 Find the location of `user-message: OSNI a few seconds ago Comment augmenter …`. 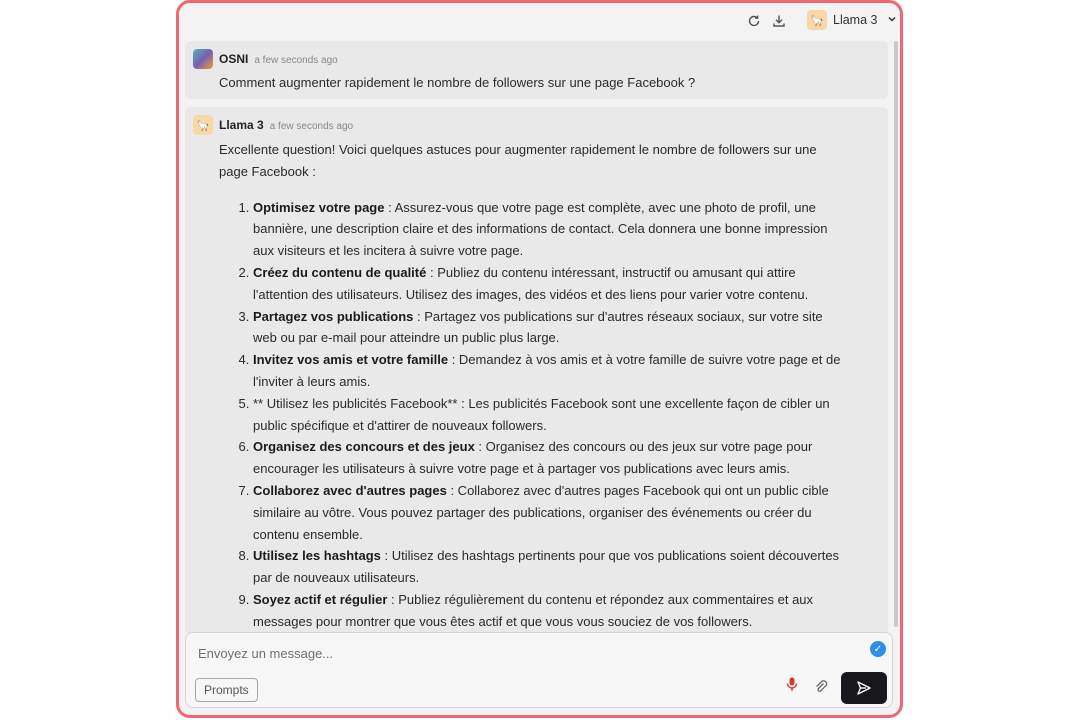

user-message: OSNI a few seconds ago Comment augmenter … is located at coordinates (536, 70).